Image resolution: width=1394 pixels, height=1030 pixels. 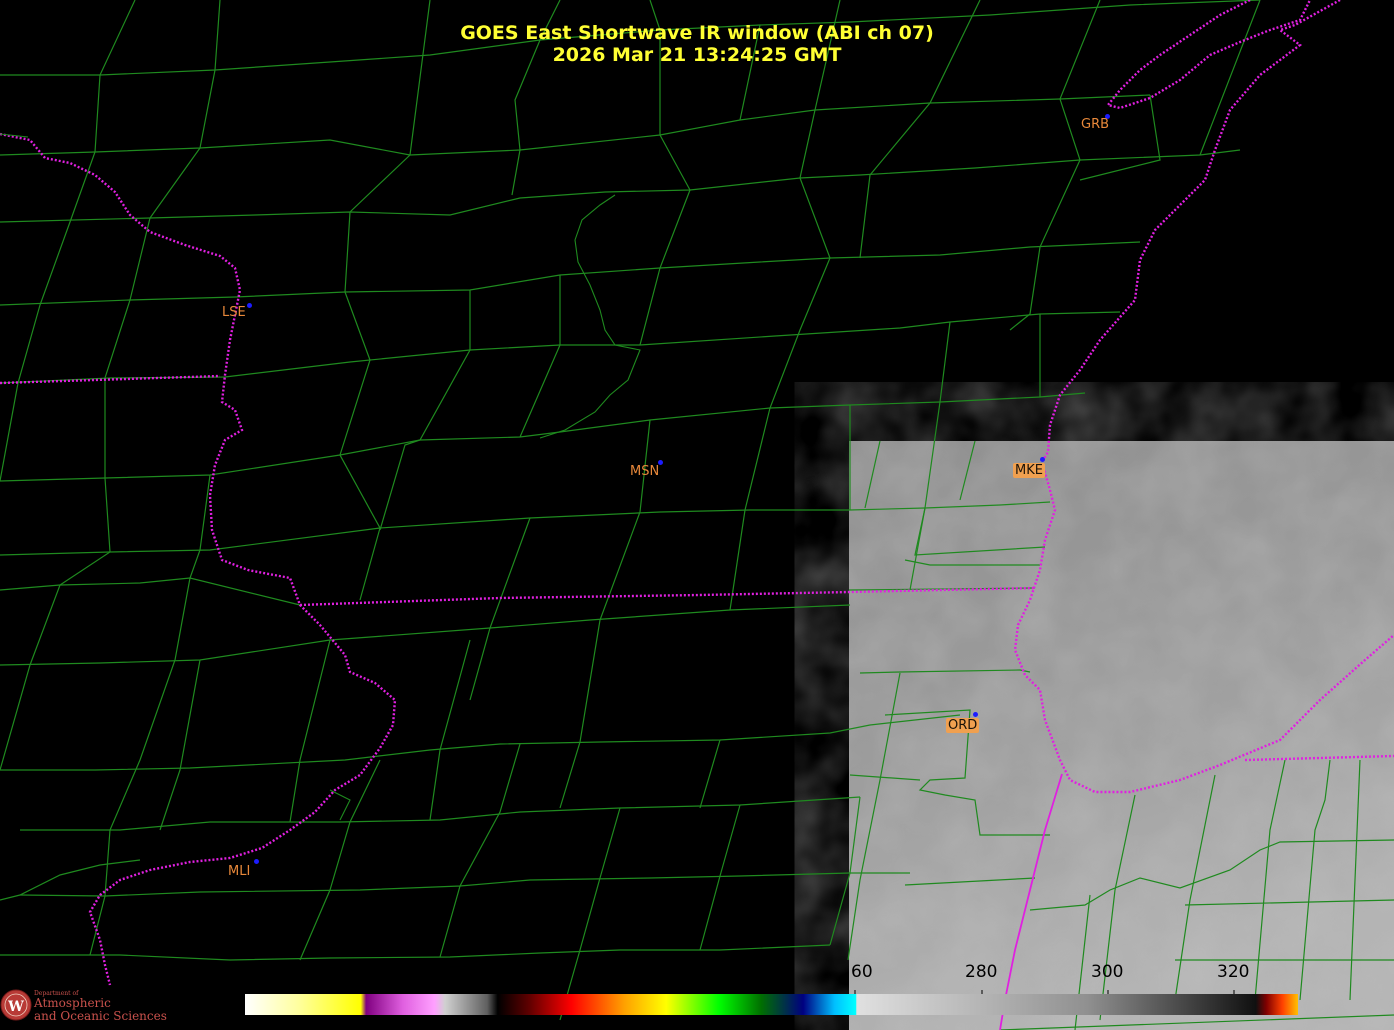 What do you see at coordinates (72, 1003) in the screenshot?
I see `logo-line-1: Atmospheric` at bounding box center [72, 1003].